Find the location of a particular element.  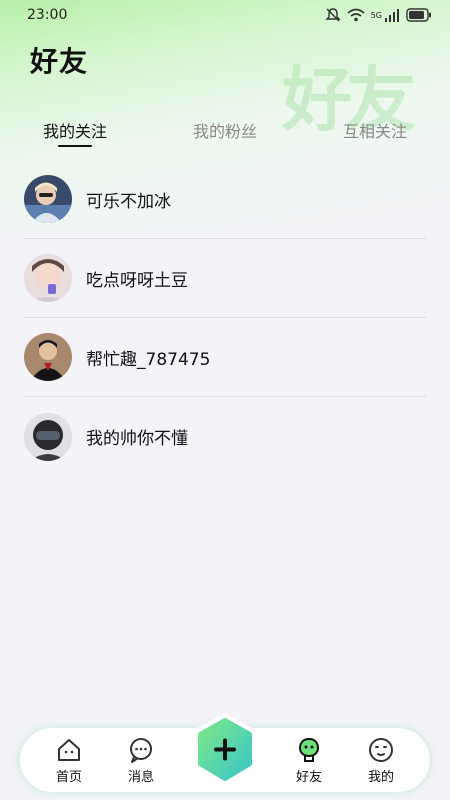

profile-icon is located at coordinates (381, 750).